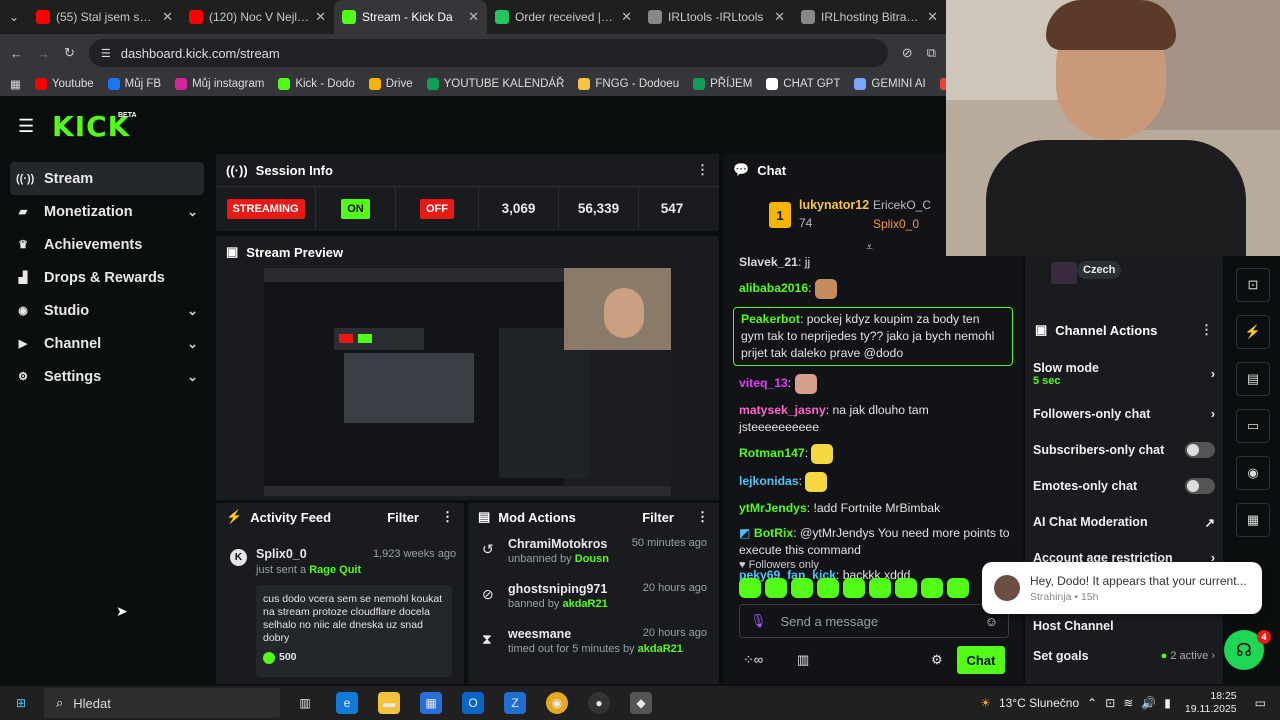  What do you see at coordinates (104, 17) in the screenshot?
I see `browser-tab: (55) Stal jsem se obě ✕` at bounding box center [104, 17].